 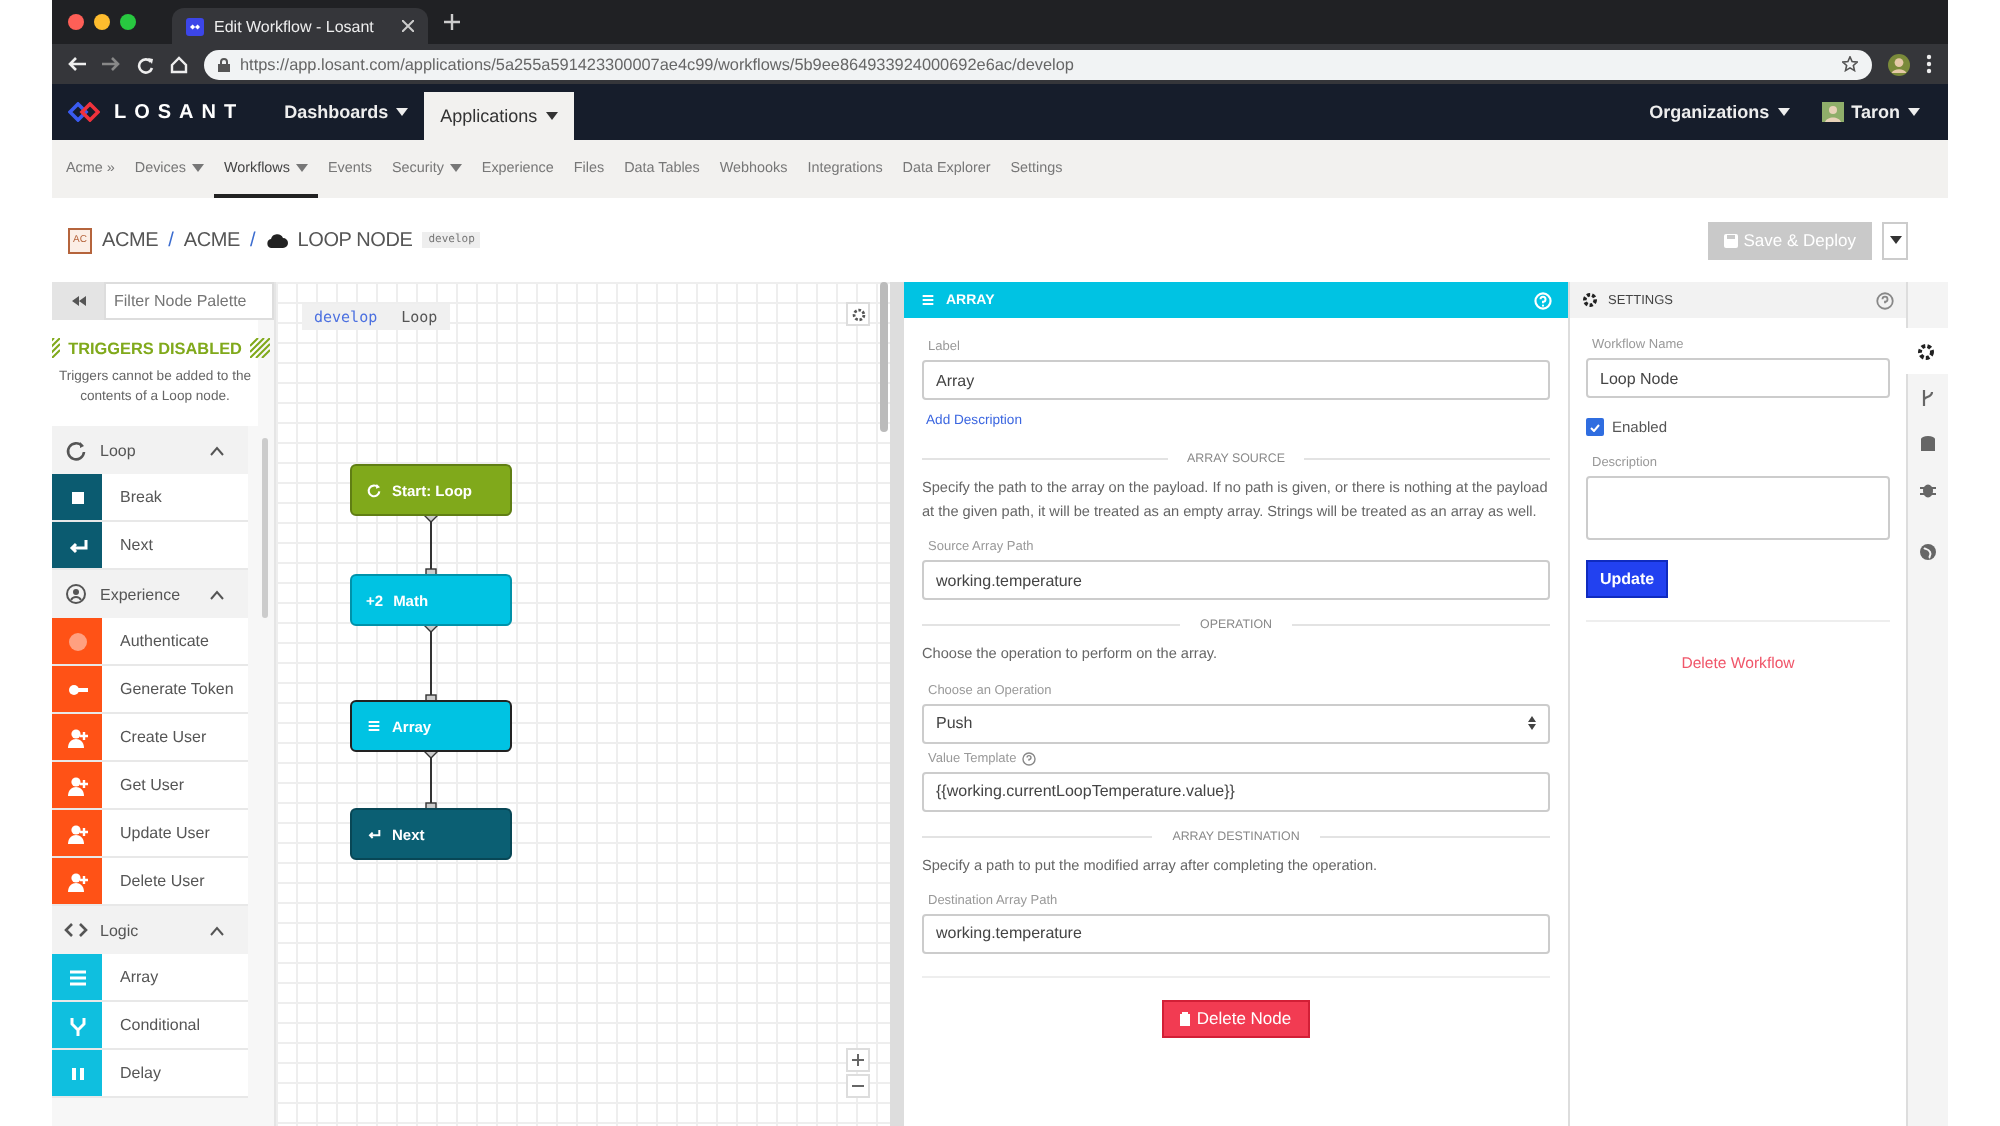 What do you see at coordinates (150, 498) in the screenshot?
I see `palette-node: Break` at bounding box center [150, 498].